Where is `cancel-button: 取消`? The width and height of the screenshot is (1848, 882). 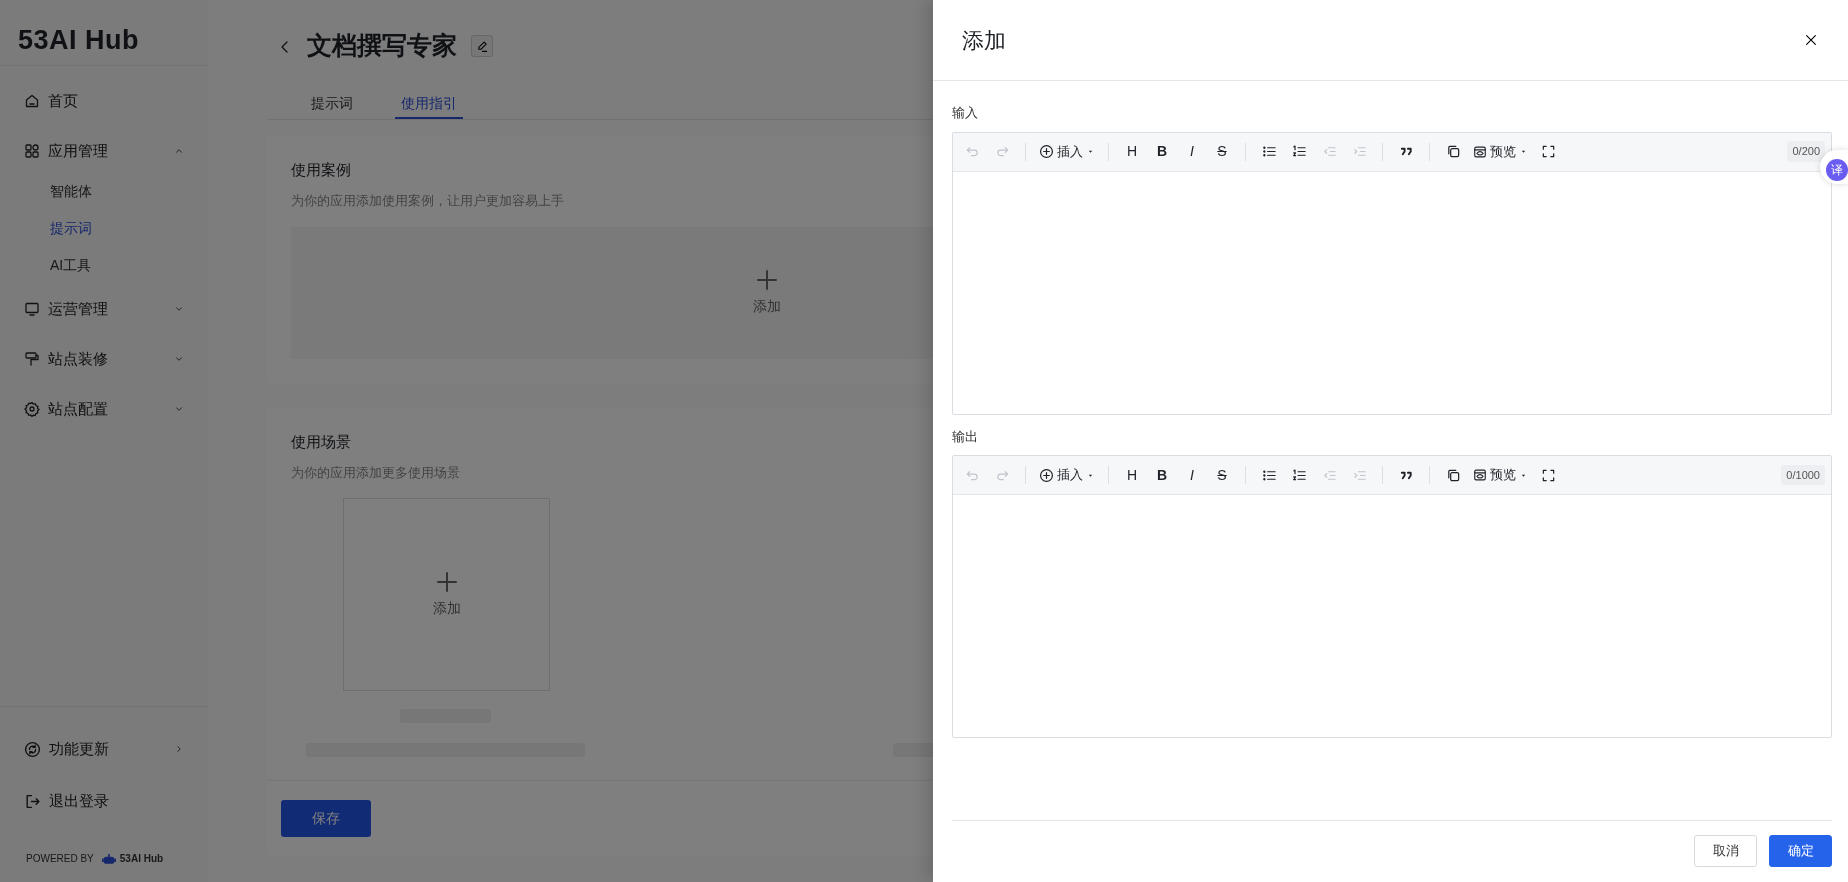 cancel-button: 取消 is located at coordinates (1725, 851).